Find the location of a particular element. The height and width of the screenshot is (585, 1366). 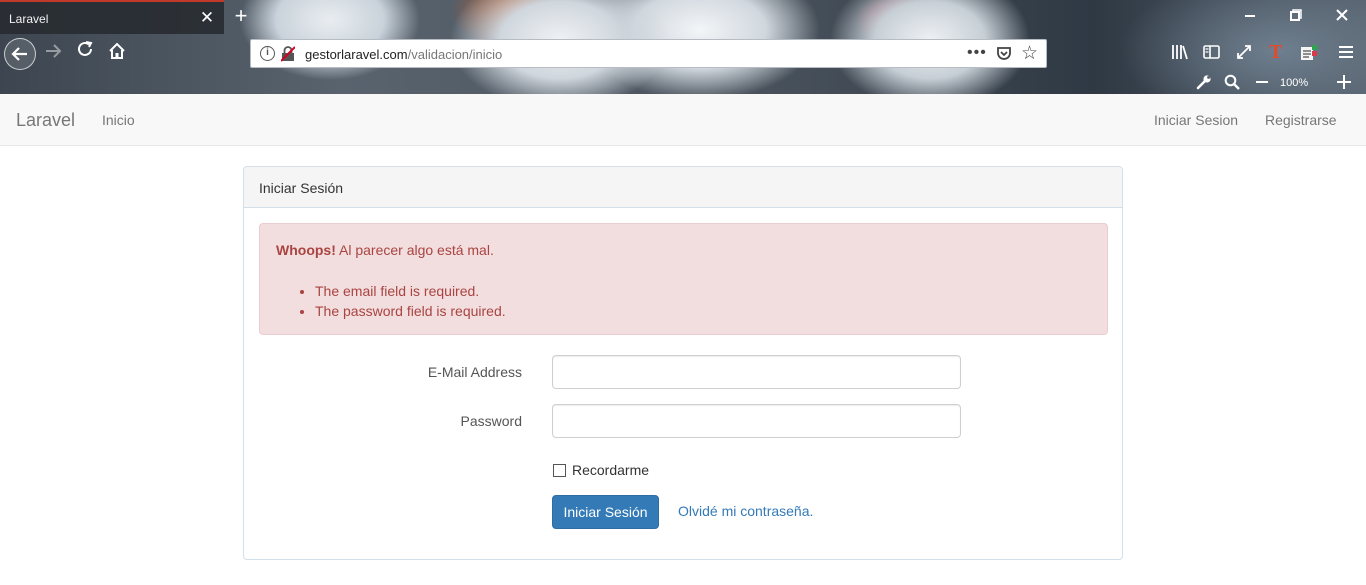

login-submit-button: Iniciar Sesión is located at coordinates (605, 512).